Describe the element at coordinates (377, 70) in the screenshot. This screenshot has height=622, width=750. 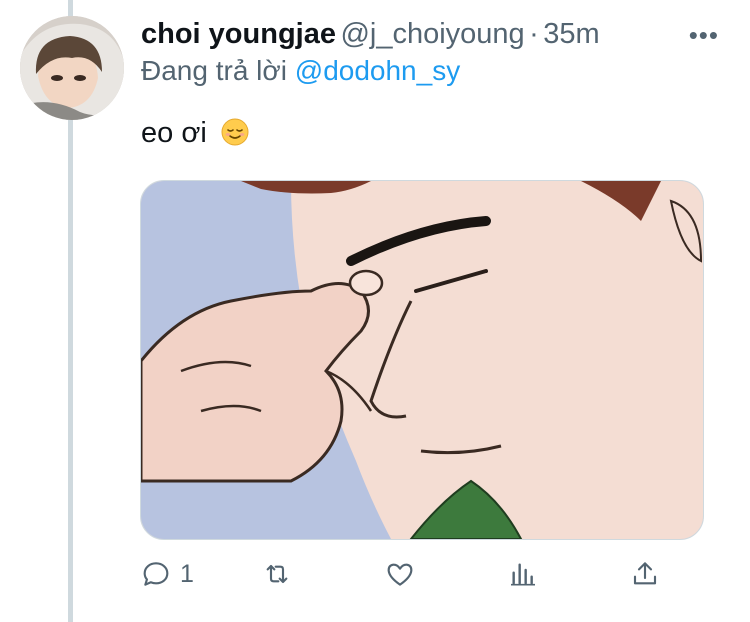
I see `reply-mention-link: @dodohn_sy` at that location.